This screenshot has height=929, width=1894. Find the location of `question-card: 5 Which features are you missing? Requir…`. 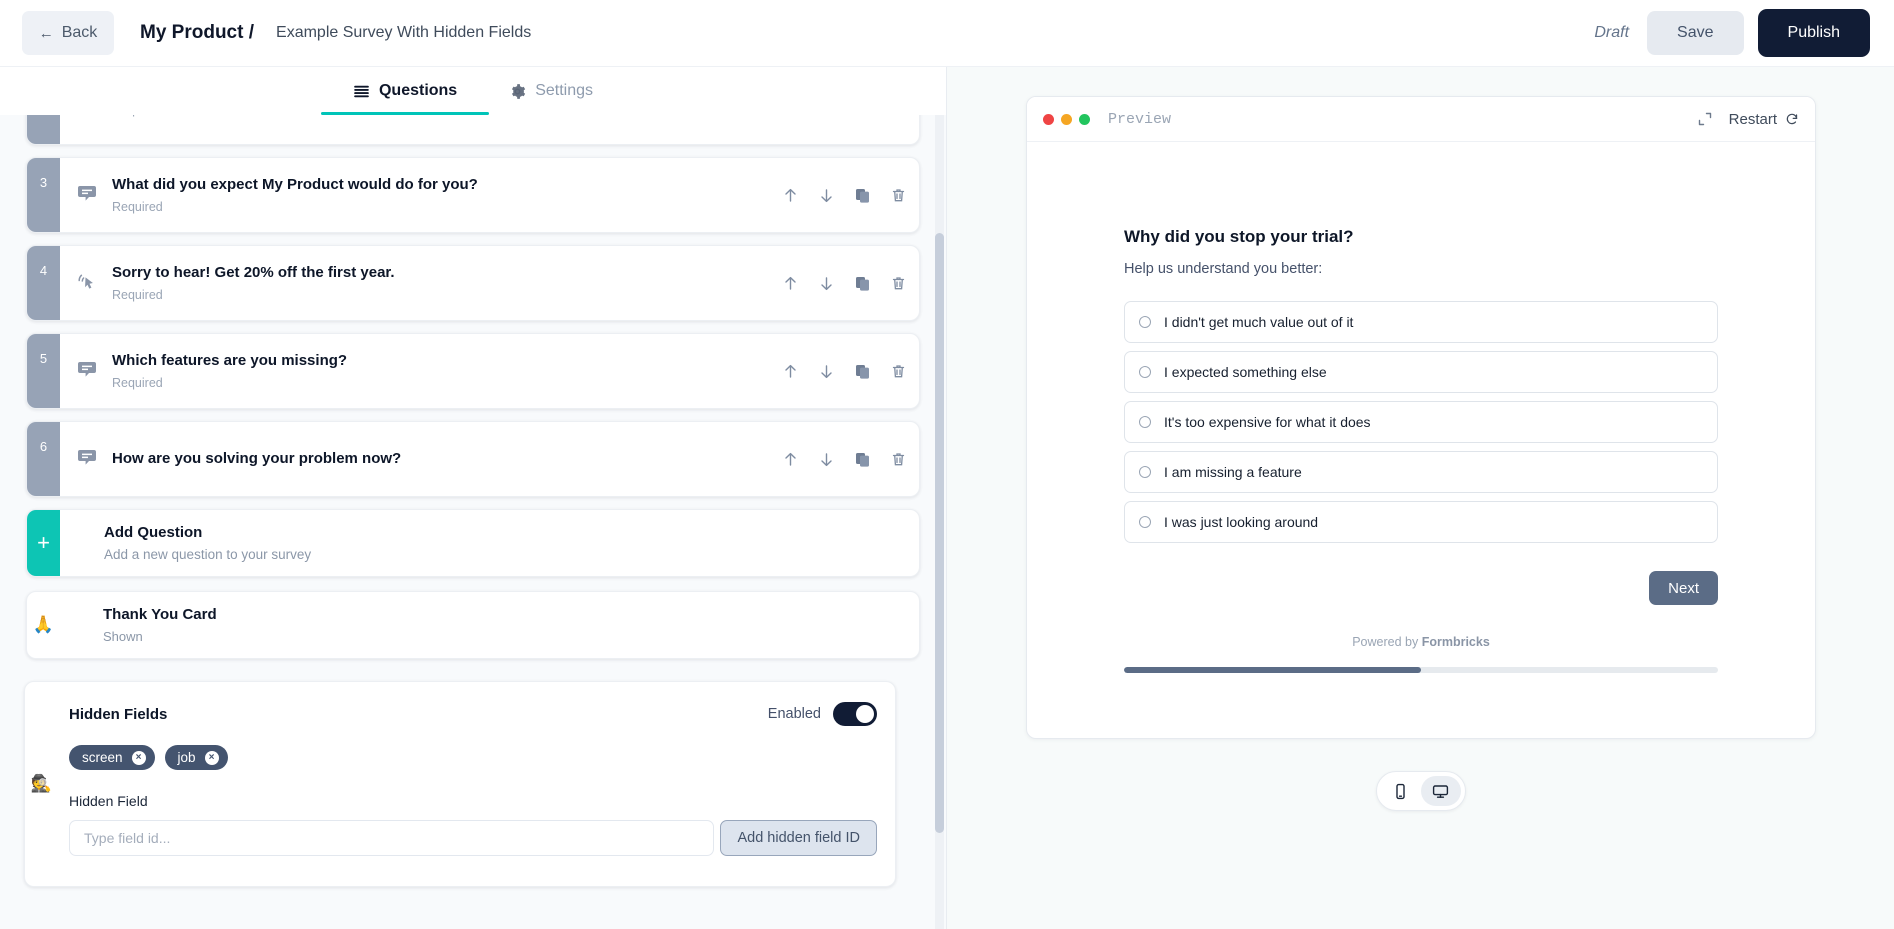

question-card: 5 Which features are you missing? Requir… is located at coordinates (473, 371).